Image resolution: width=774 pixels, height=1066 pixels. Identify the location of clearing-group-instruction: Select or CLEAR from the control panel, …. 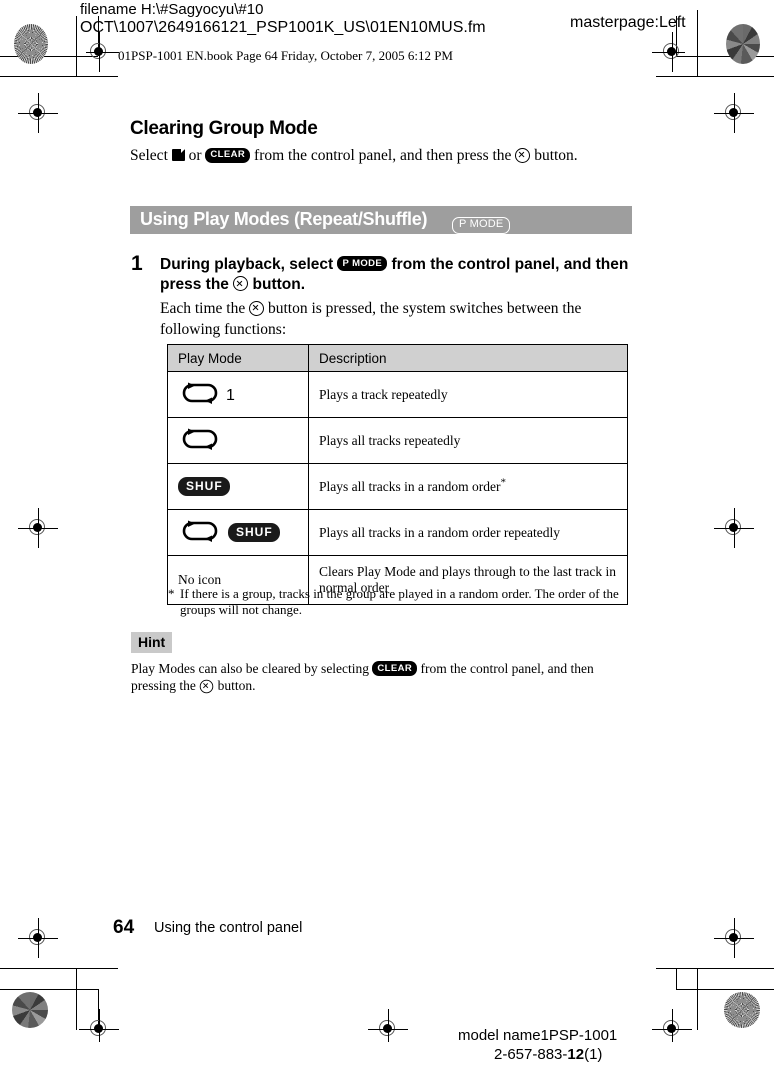
(354, 155).